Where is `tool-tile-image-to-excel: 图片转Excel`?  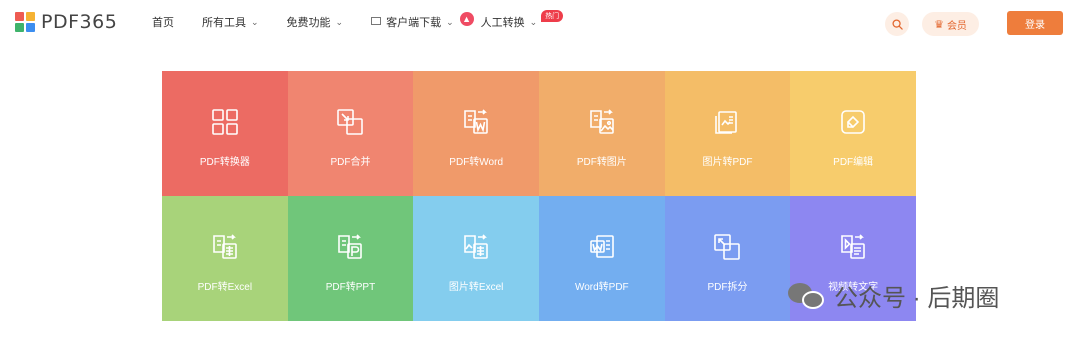
tool-tile-image-to-excel: 图片转Excel is located at coordinates (476, 258).